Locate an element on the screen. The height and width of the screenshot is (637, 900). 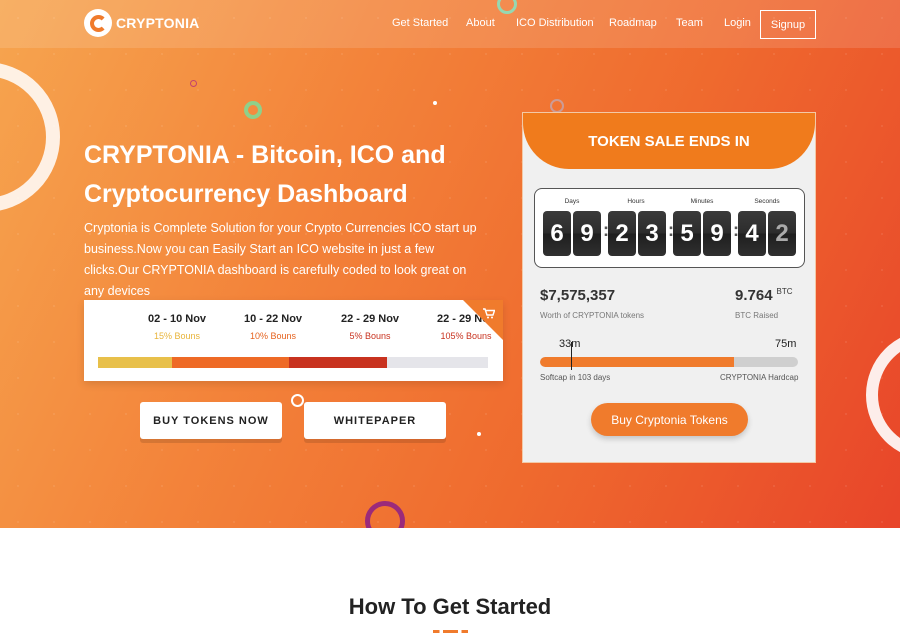
cart-icon is located at coordinates (489, 315).